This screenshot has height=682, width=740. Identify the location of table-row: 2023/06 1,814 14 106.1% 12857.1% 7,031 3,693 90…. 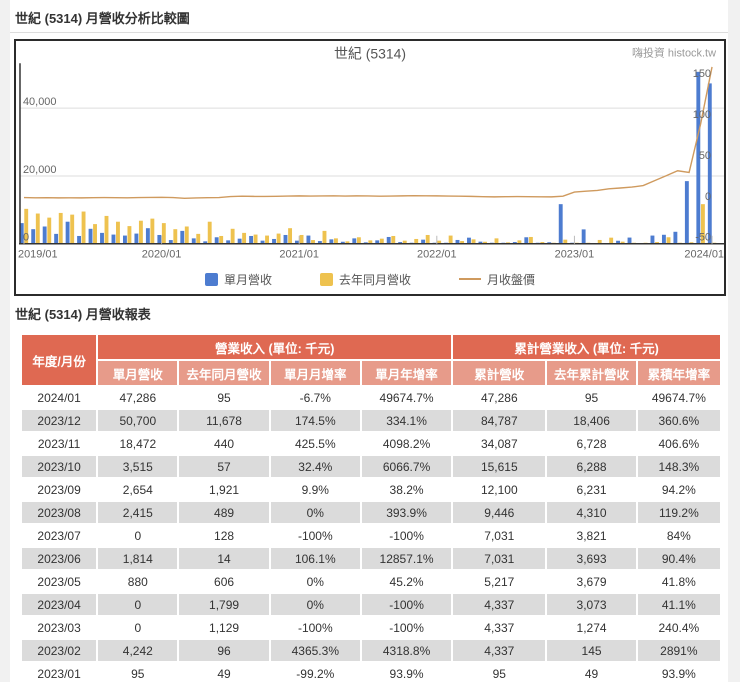
(371, 558).